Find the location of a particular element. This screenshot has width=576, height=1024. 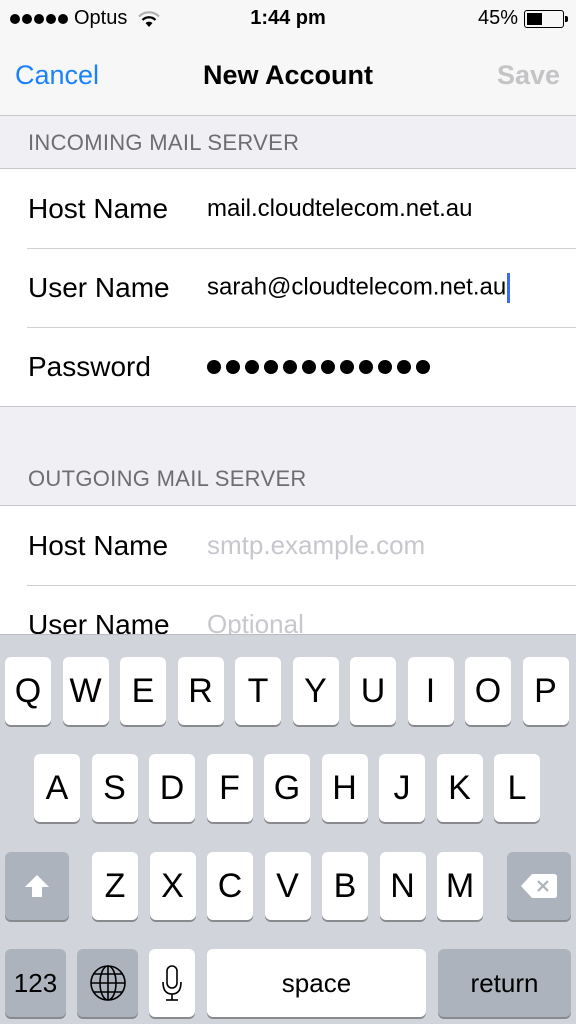

input-value: sarah@cloudtelecom.net.au is located at coordinates (357, 286).